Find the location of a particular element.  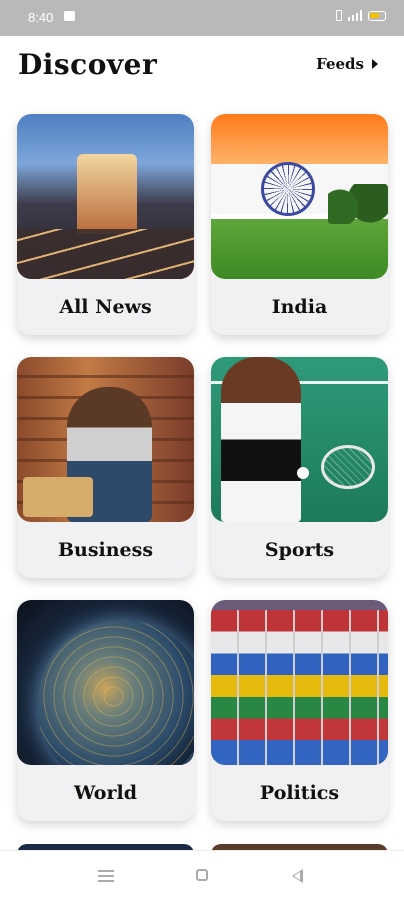

signal-icon is located at coordinates (354, 15).